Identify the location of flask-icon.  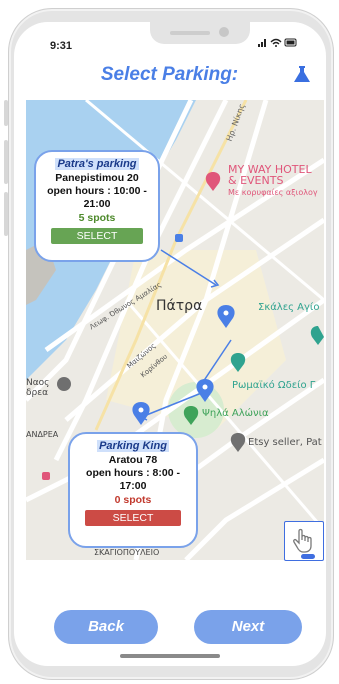
(302, 74).